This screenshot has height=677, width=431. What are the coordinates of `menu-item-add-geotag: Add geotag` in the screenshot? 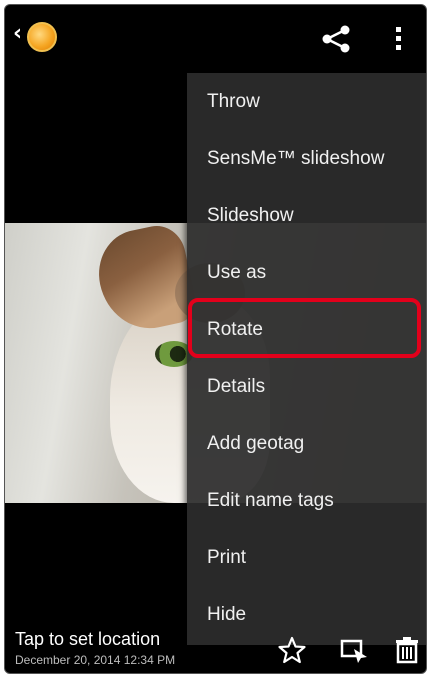 It's located at (306, 443).